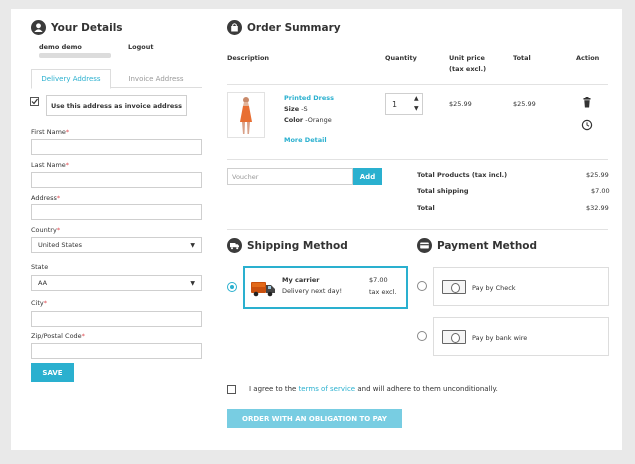  I want to click on last-name-text: Last Name, so click(48, 165).